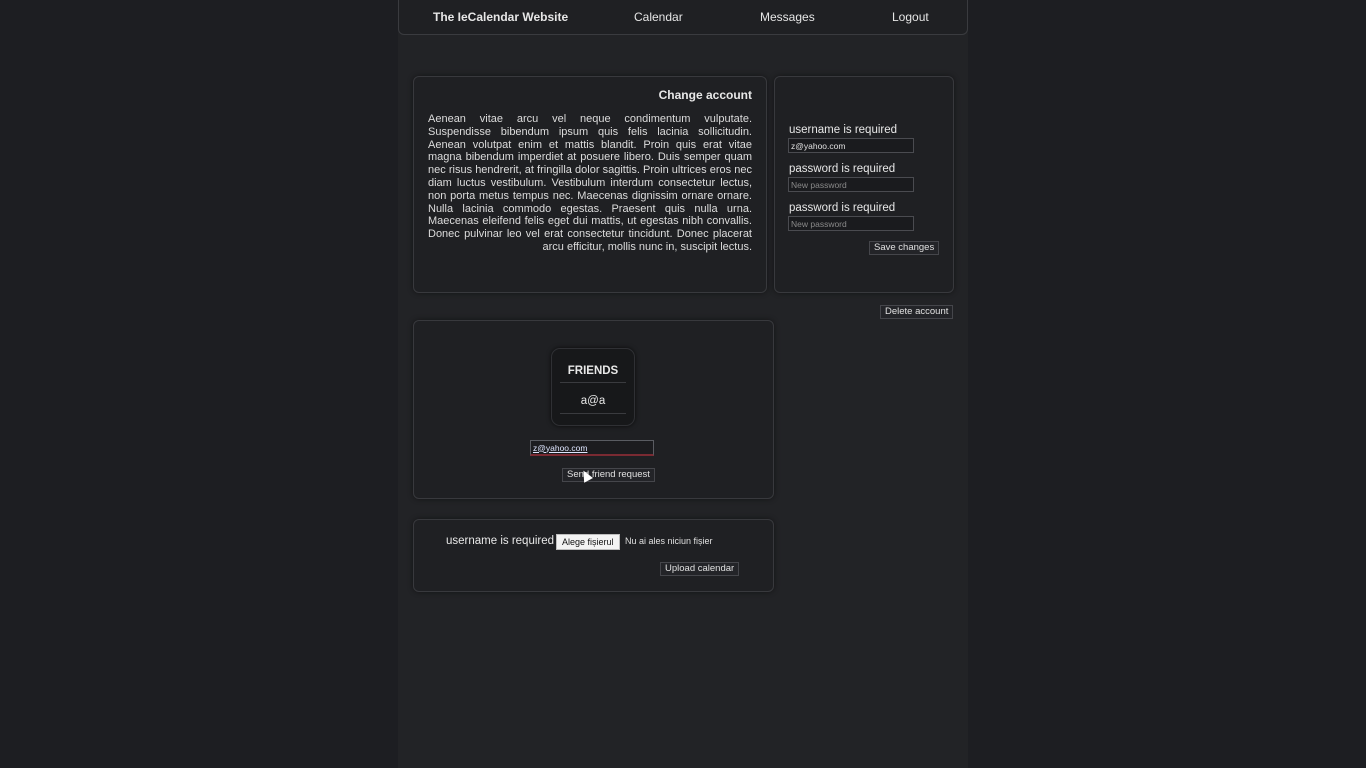 Image resolution: width=1366 pixels, height=768 pixels. Describe the element at coordinates (500, 17) in the screenshot. I see `site-brand-link: The IeCalendar Website` at that location.